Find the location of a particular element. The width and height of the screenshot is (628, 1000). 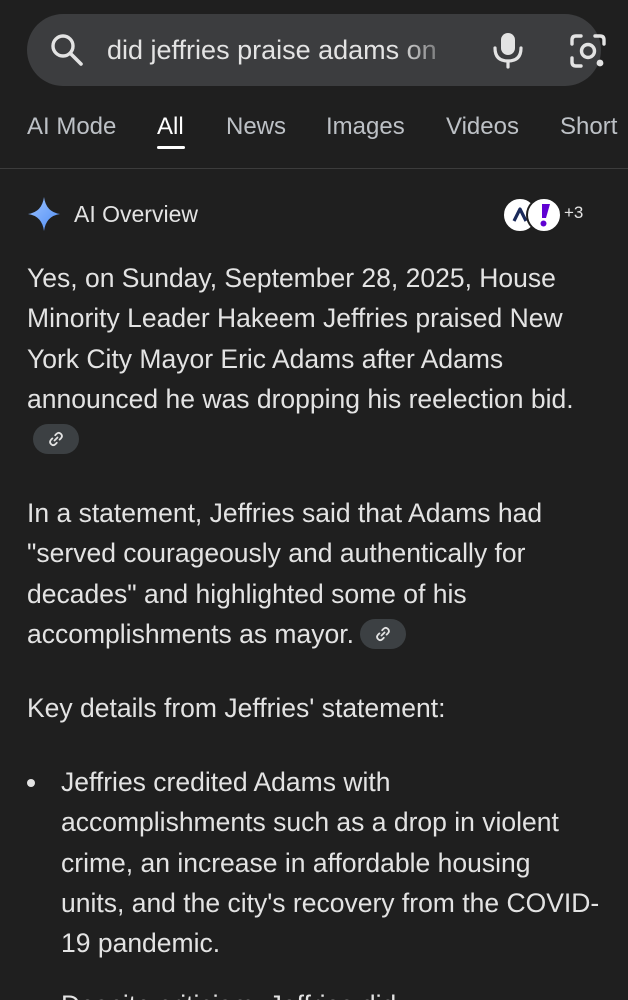

ai-overview-header: AI Overview +3 is located at coordinates (314, 216).